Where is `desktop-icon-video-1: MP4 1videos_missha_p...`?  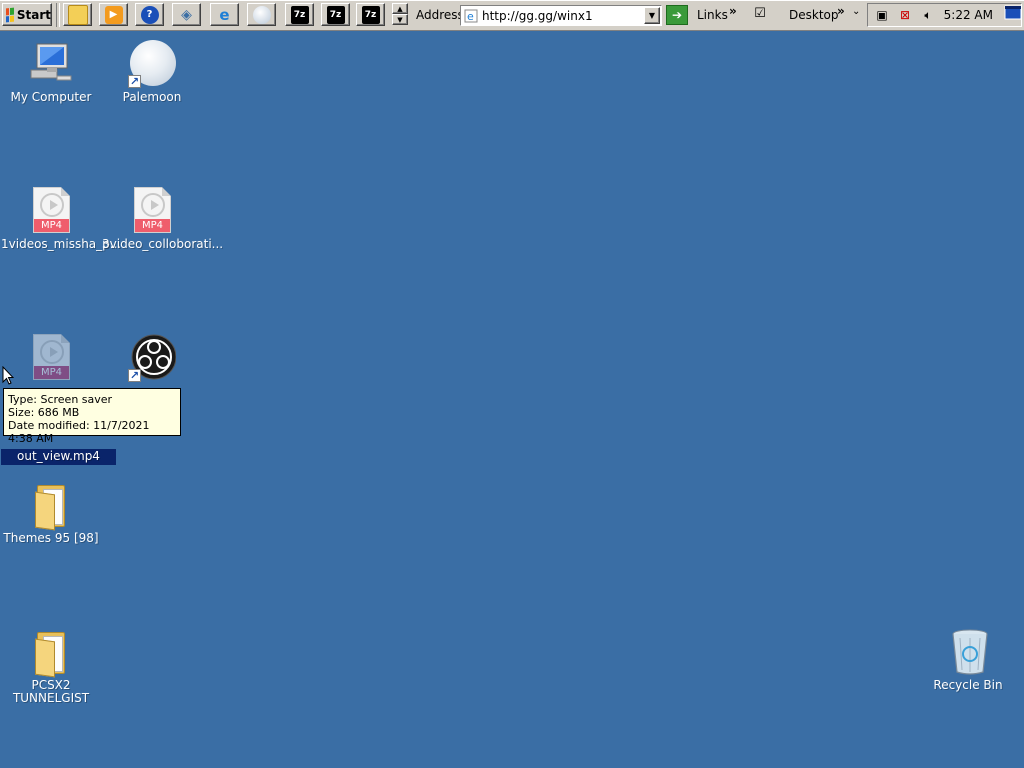
desktop-icon-video-1: MP4 1videos_missha_p... is located at coordinates (61, 219).